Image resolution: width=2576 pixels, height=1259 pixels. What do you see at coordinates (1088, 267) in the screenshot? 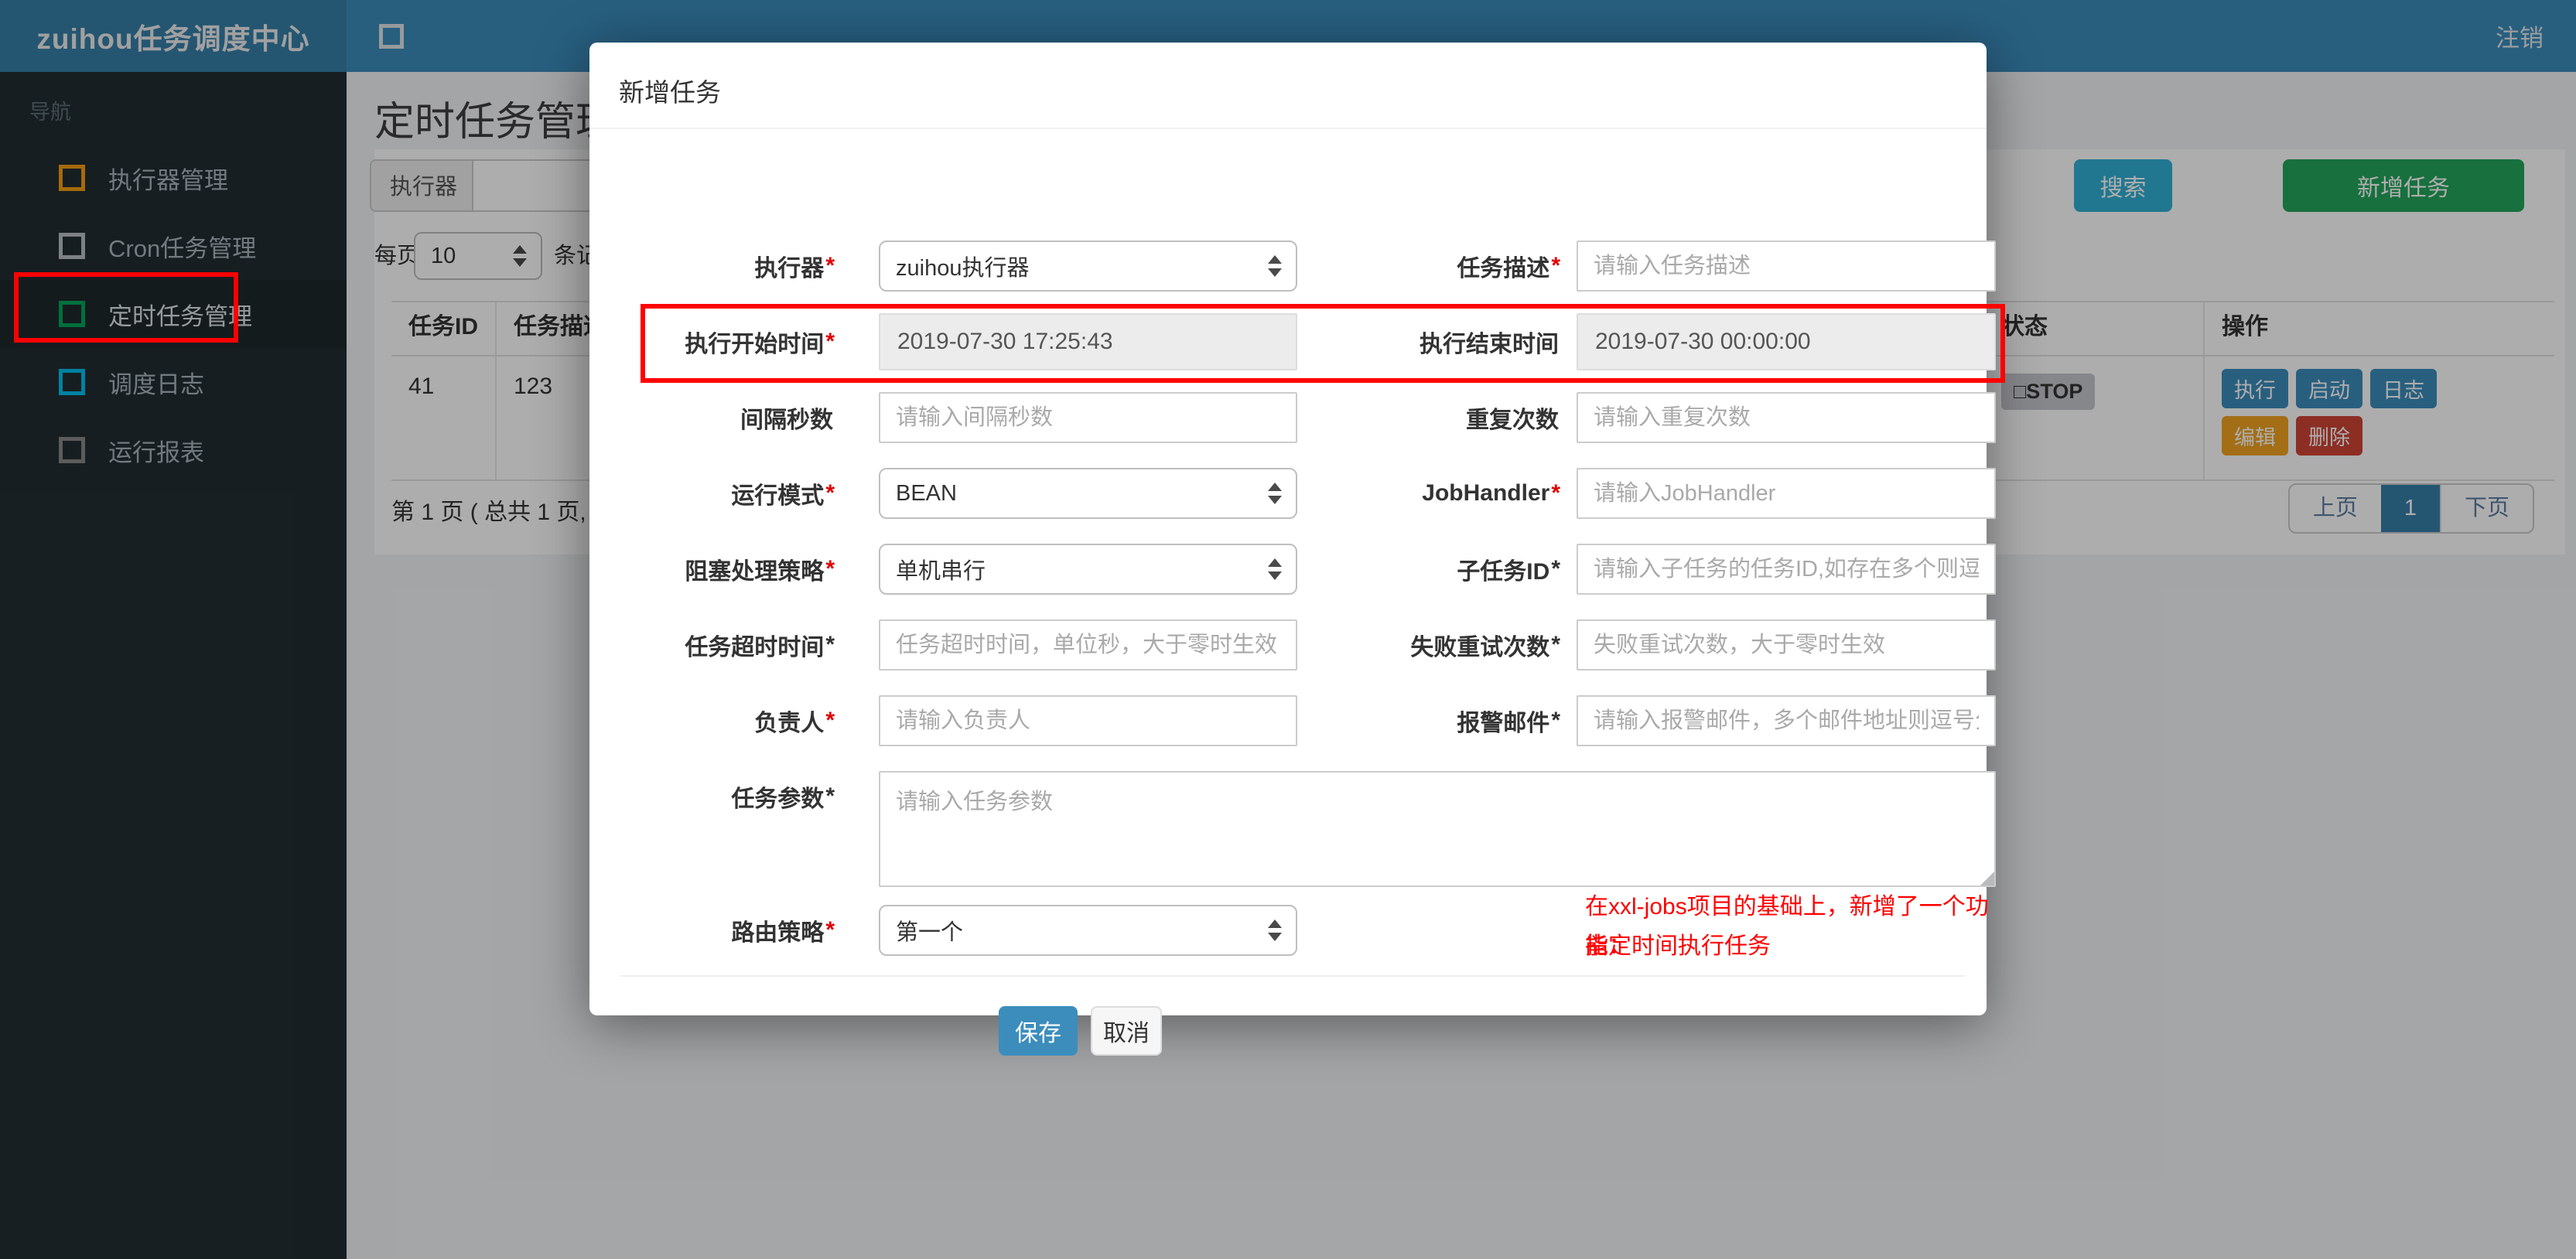
I see `executor-select: zuihou执行器` at bounding box center [1088, 267].